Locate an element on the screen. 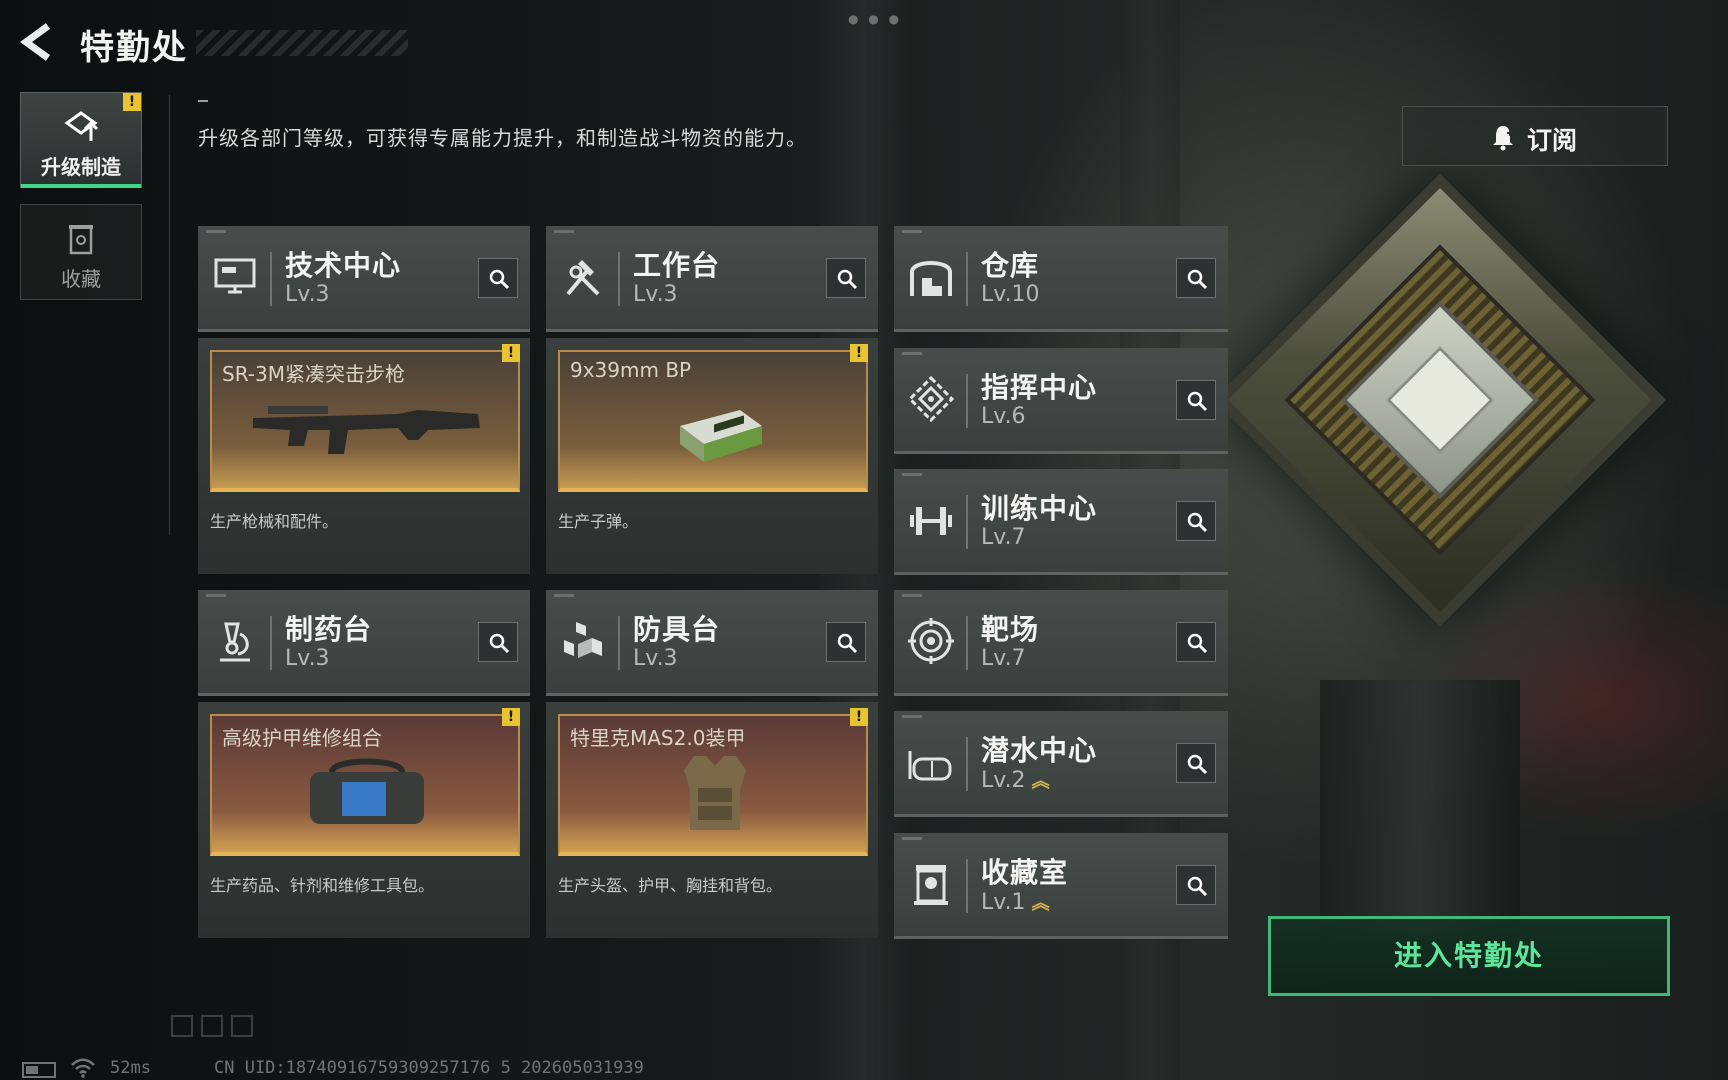 The height and width of the screenshot is (1080, 1728). cube-pedestal is located at coordinates (1420, 810).